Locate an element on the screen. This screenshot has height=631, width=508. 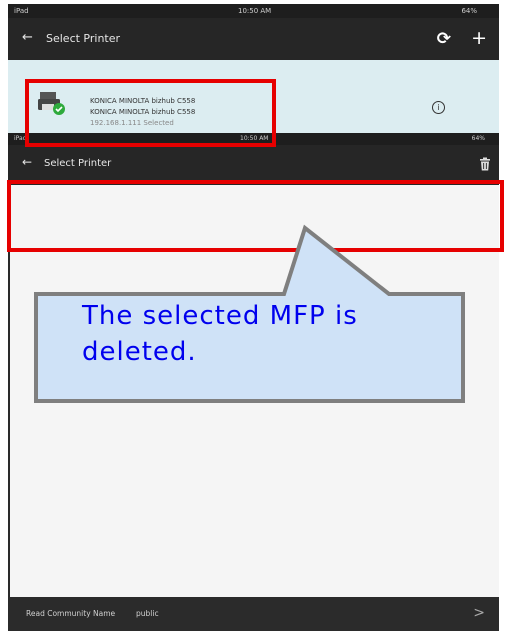
callout-text: The selected MFP is deleted. is located at coordinates (232, 334).